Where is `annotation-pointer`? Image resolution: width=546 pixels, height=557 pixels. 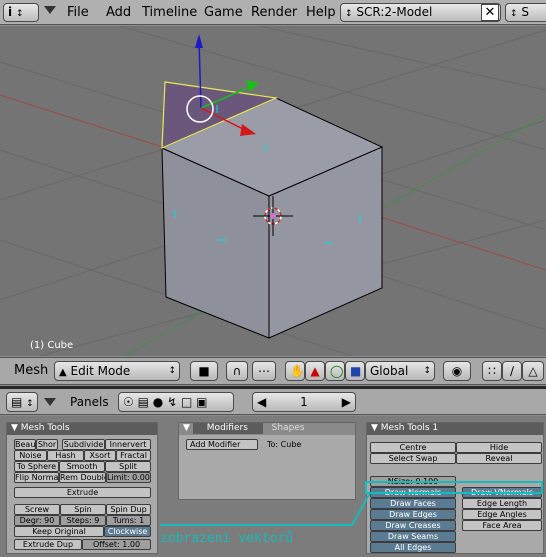
annotation-pointer is located at coordinates (265, 509).